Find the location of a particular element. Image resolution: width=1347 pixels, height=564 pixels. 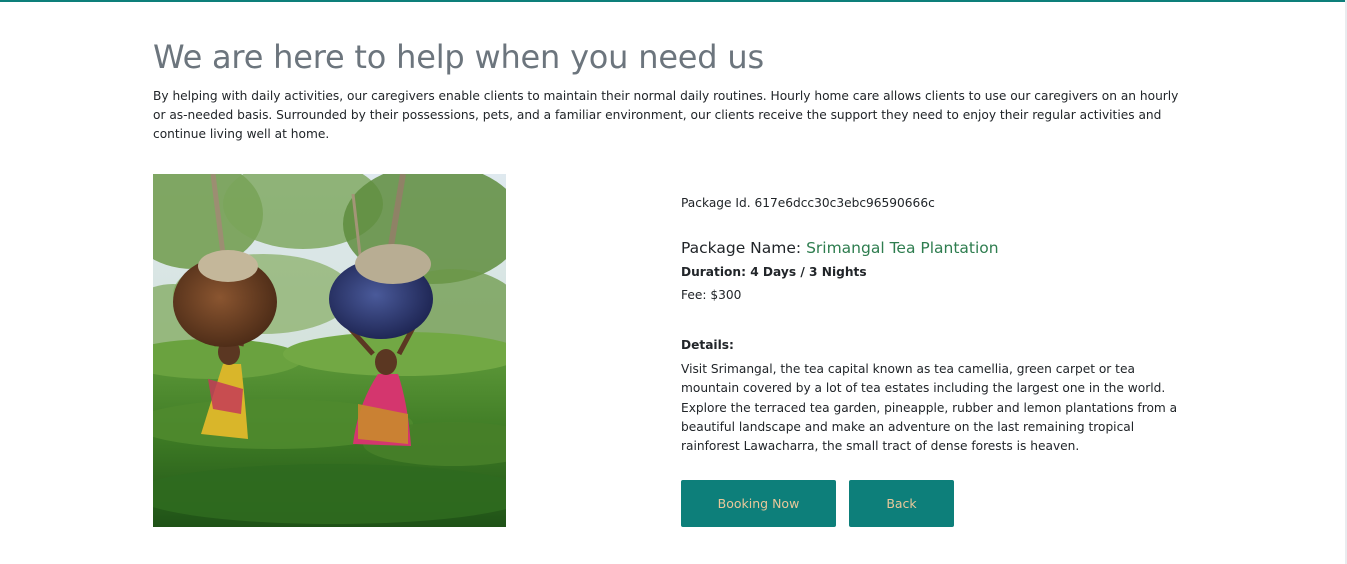

package-fee: Fee: $300 is located at coordinates (711, 295).